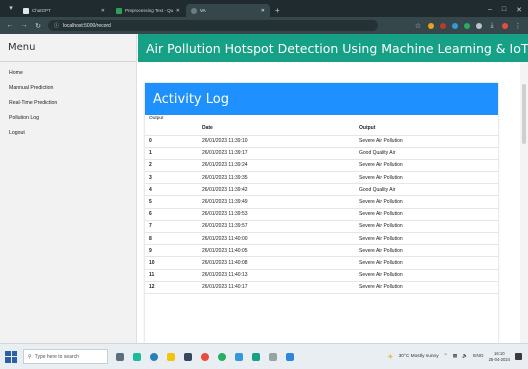  I want to click on maximize-icon: □, so click(504, 10).